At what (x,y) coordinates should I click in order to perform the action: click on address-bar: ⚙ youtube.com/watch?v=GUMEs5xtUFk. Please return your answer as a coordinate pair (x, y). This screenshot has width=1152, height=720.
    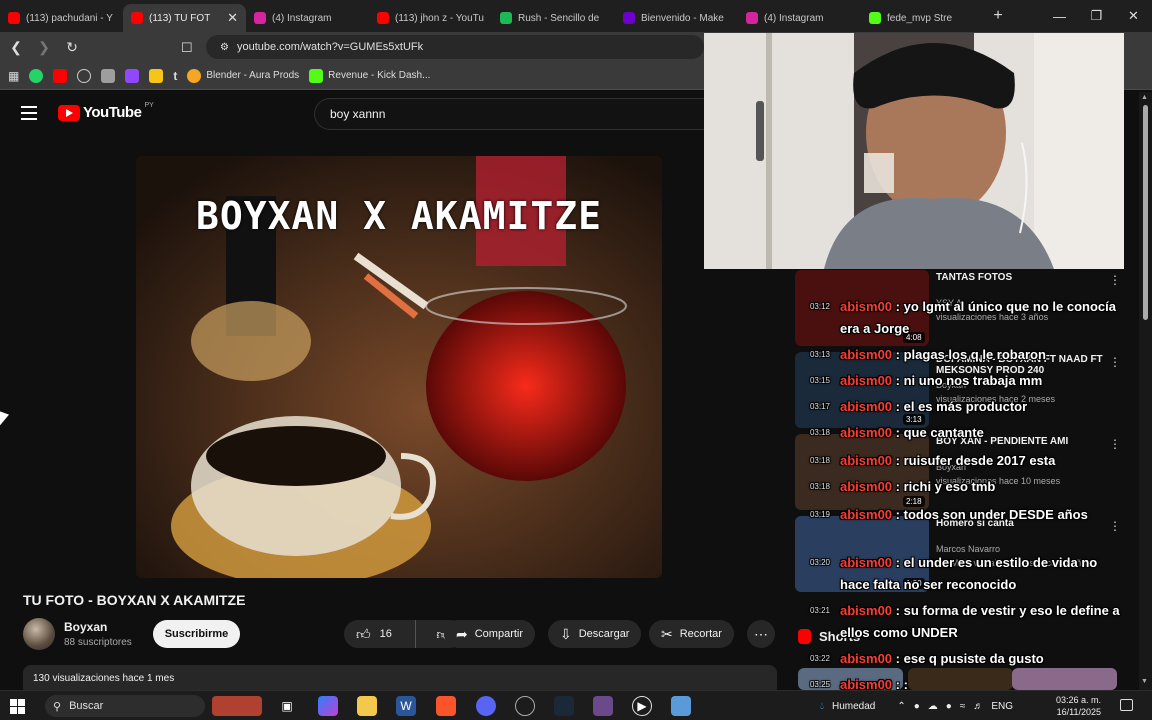
    Looking at the image, I should click on (455, 47).